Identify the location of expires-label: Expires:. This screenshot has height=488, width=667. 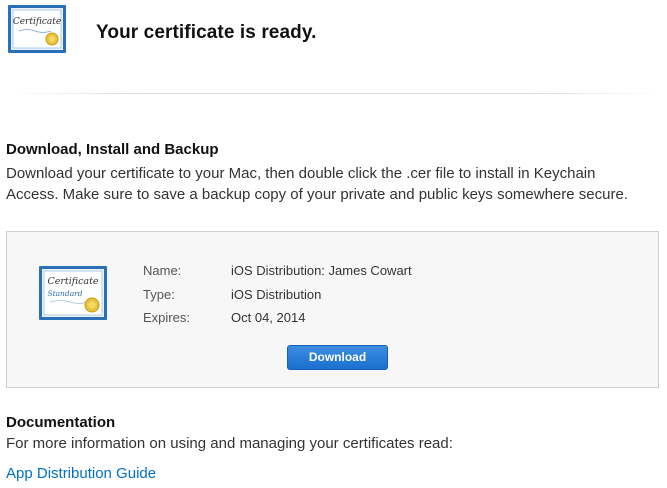
(166, 317).